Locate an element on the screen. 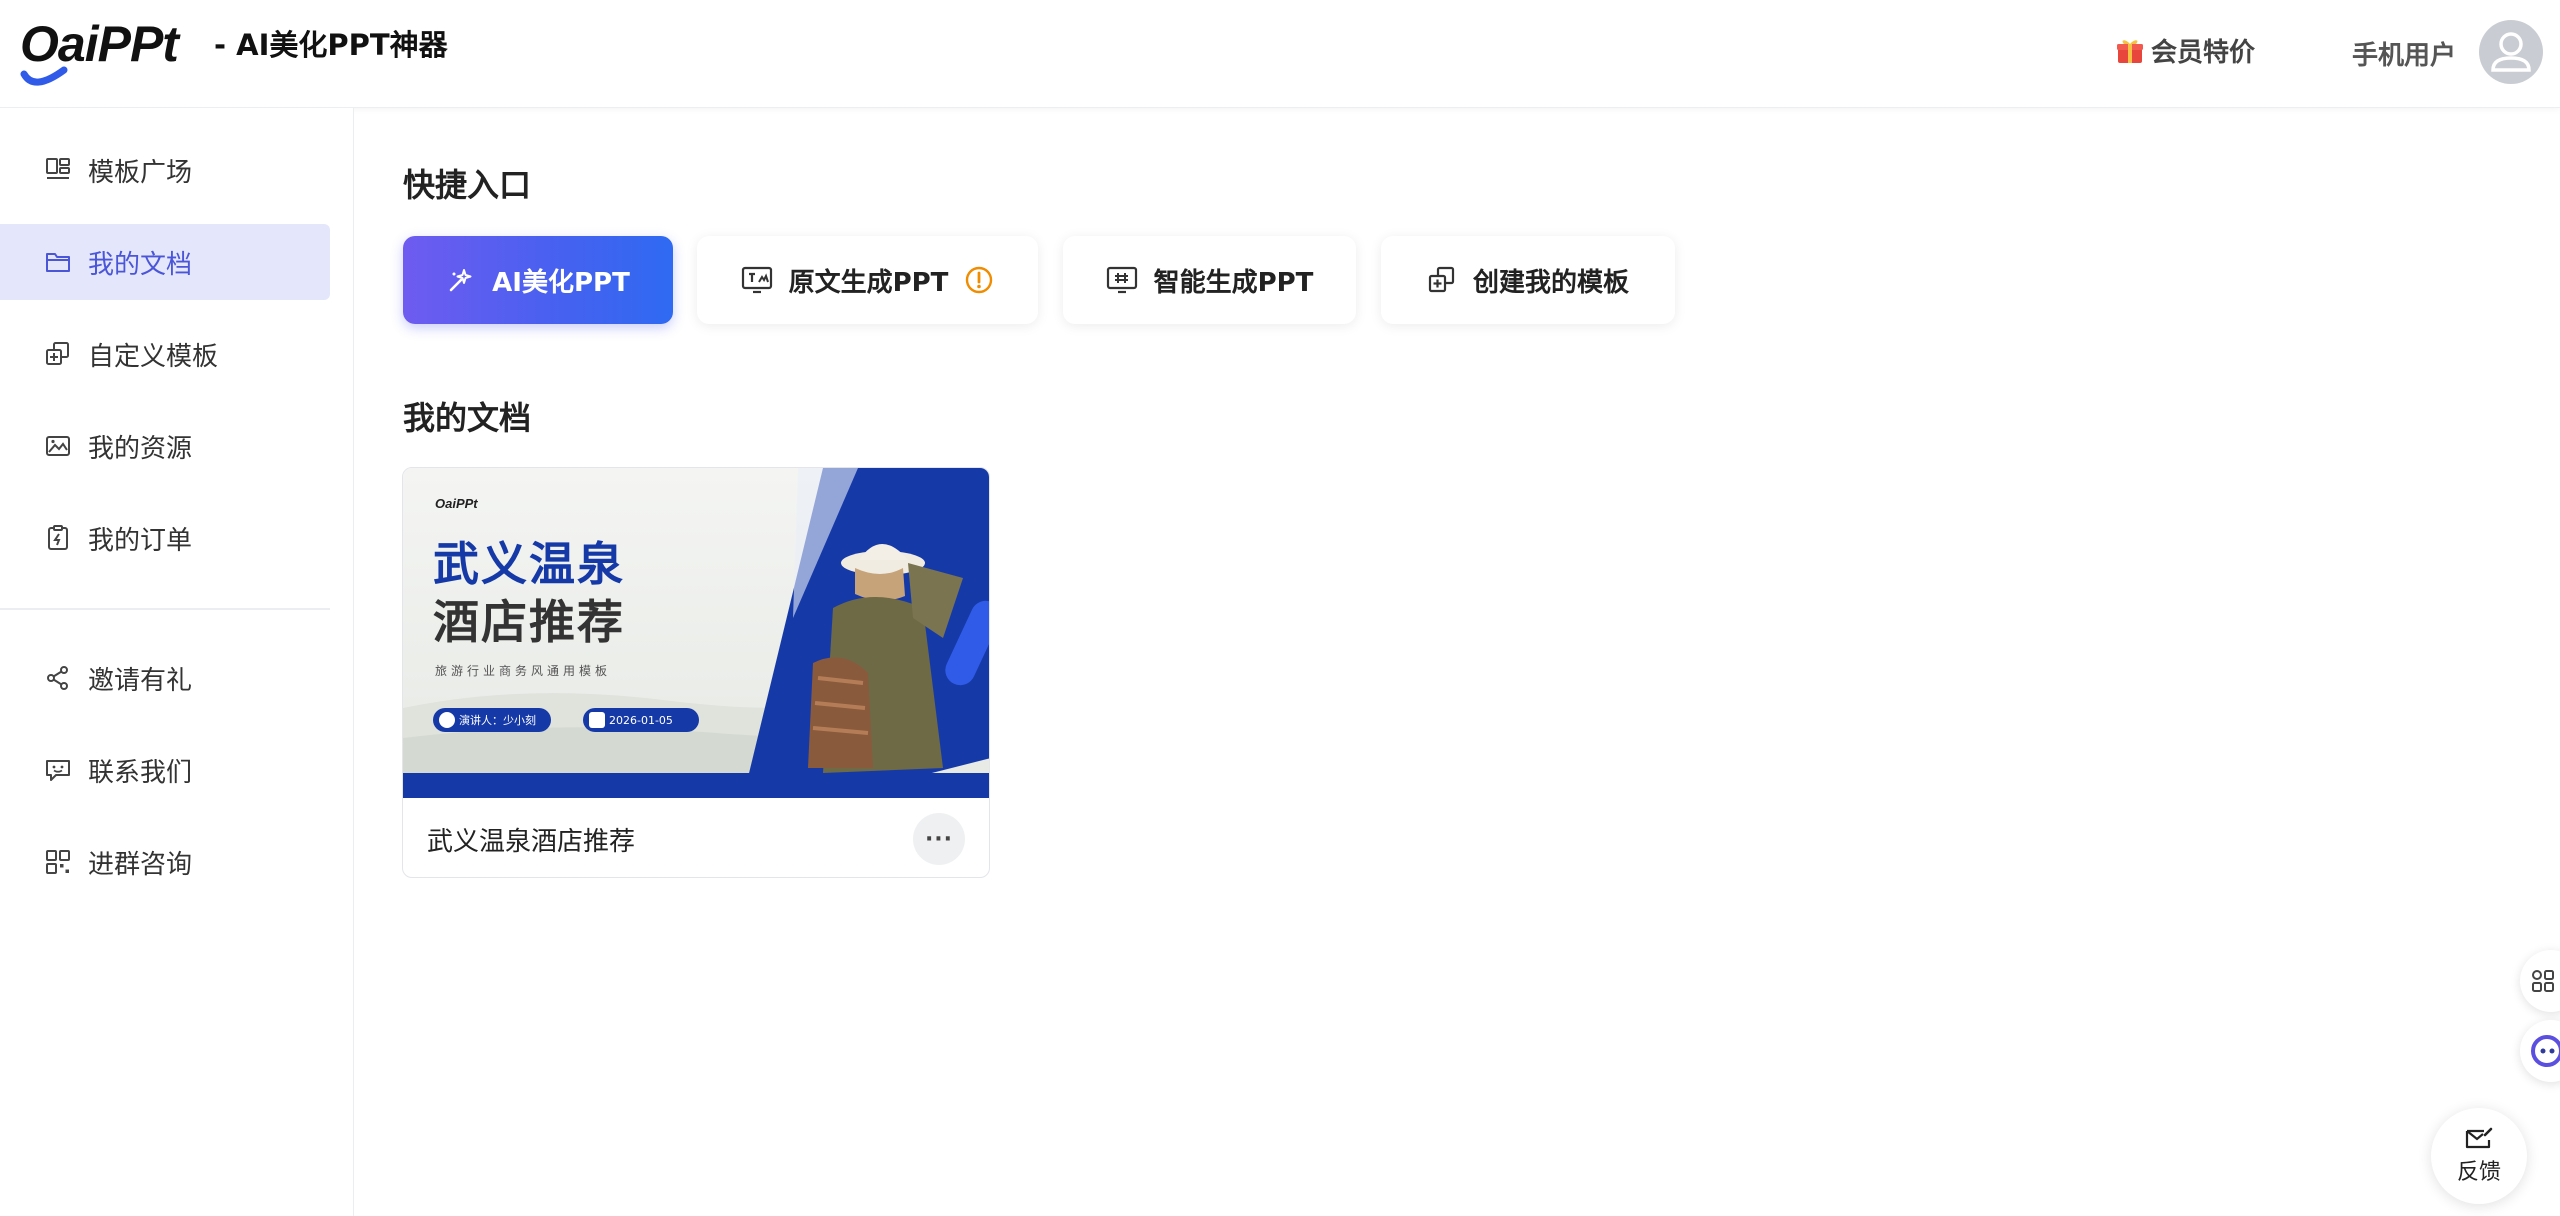 This screenshot has width=2560, height=1216. sidebar: 模板广场 我的文档 自定义模板 我的资源 我的订单 邀请有礼 联系我们 进群咨询 is located at coordinates (177, 662).